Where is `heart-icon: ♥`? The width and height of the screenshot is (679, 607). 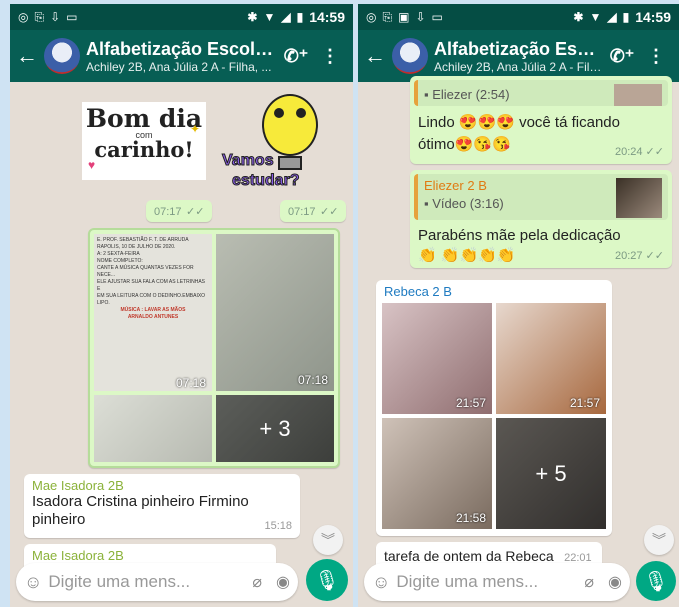 heart-icon: ♥ is located at coordinates (92, 165).